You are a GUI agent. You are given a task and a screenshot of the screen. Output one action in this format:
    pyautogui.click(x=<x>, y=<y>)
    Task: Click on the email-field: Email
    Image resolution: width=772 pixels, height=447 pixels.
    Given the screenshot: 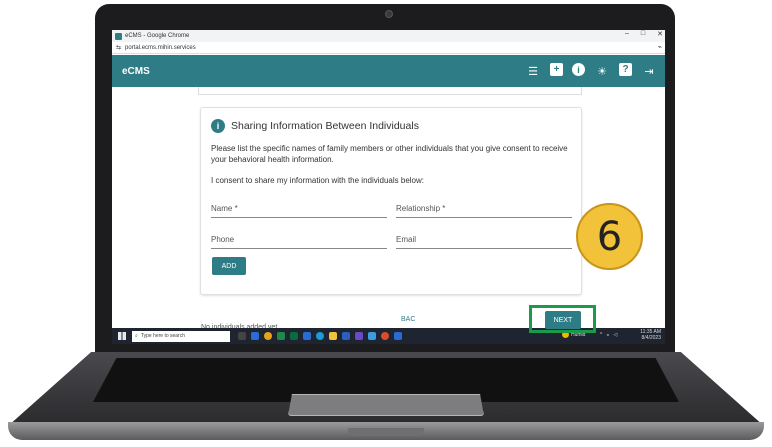 What is the action you would take?
    pyautogui.click(x=484, y=242)
    